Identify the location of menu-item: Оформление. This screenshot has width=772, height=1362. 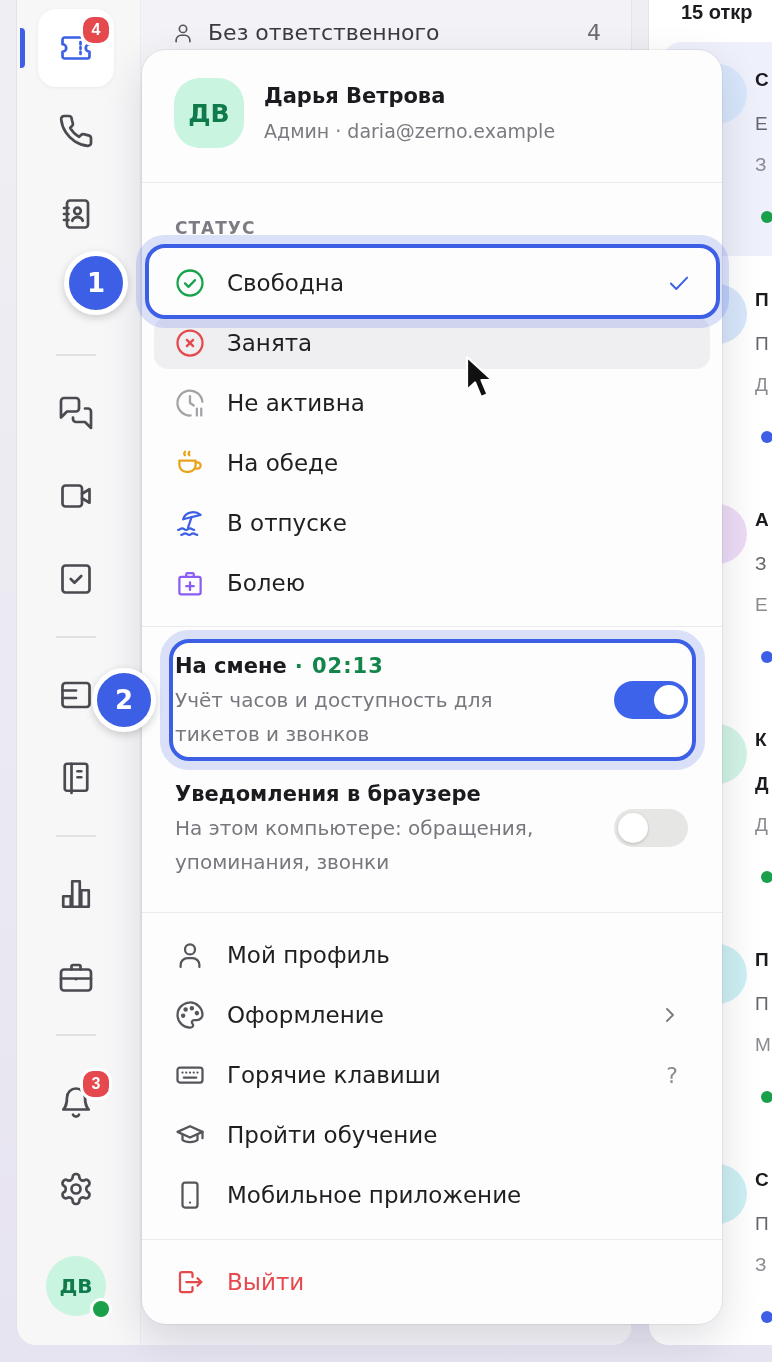
(431, 1015).